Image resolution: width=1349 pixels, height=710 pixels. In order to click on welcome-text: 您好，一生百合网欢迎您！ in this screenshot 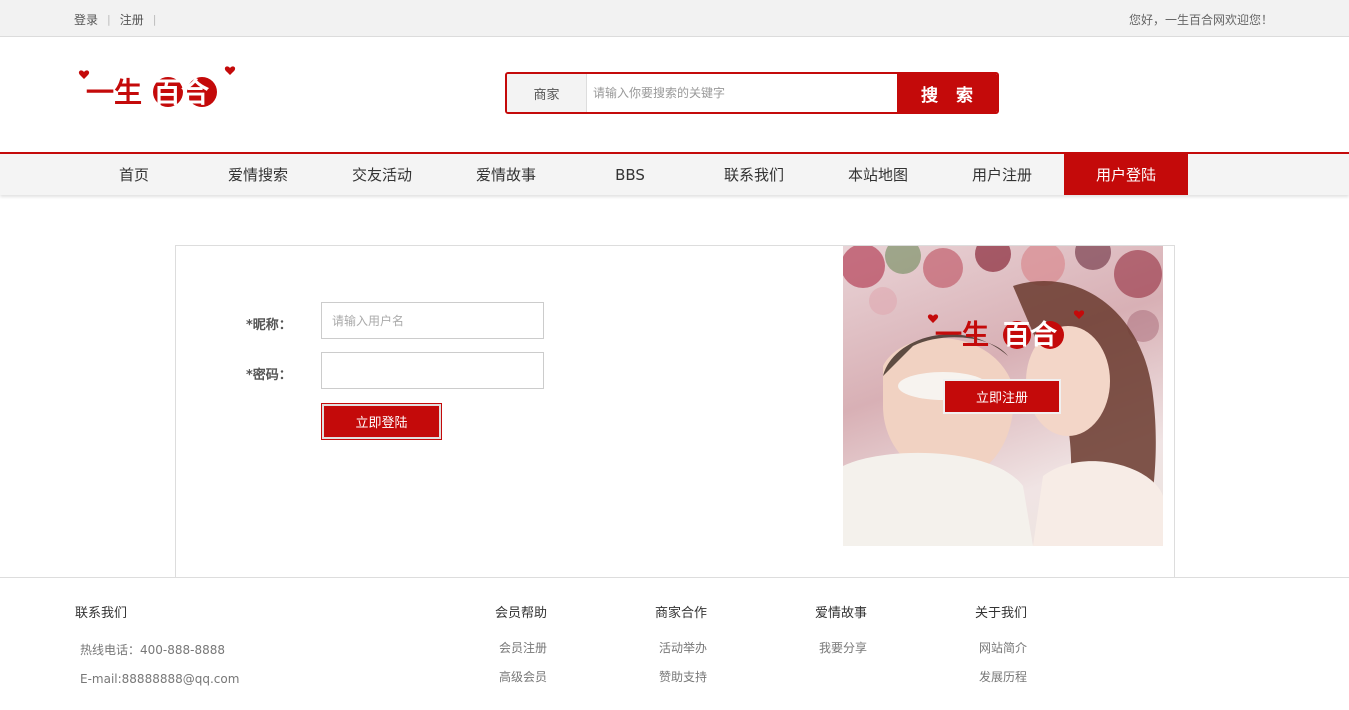, I will do `click(1200, 20)`.